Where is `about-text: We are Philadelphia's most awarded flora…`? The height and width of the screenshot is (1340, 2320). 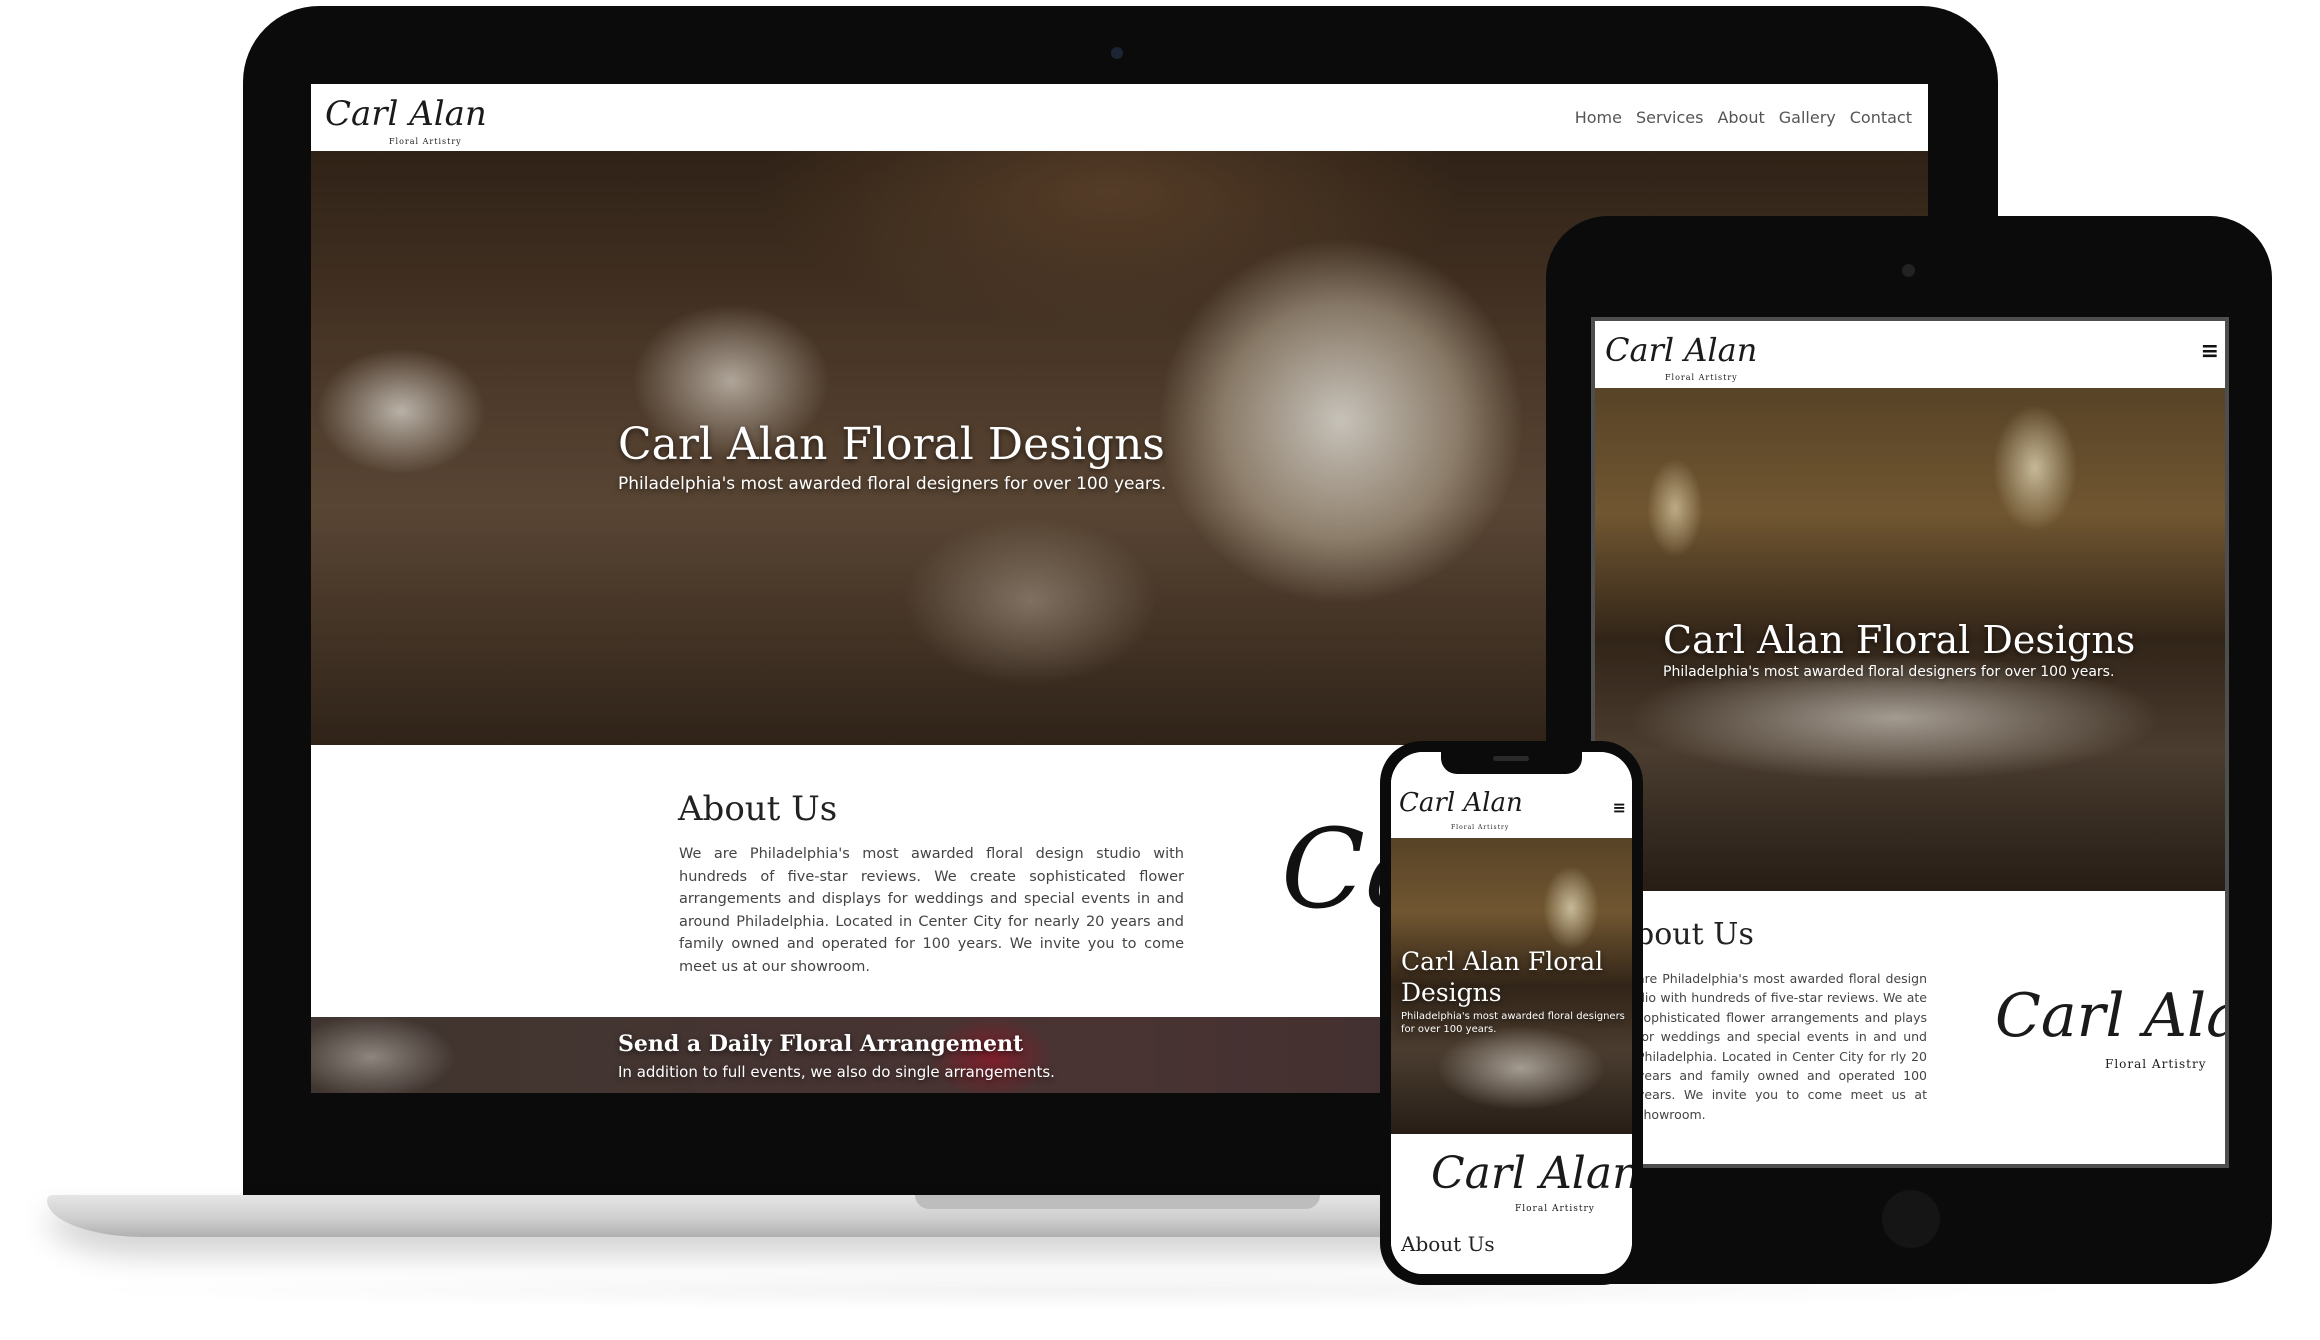 about-text: We are Philadelphia's most awarded flora… is located at coordinates (931, 910).